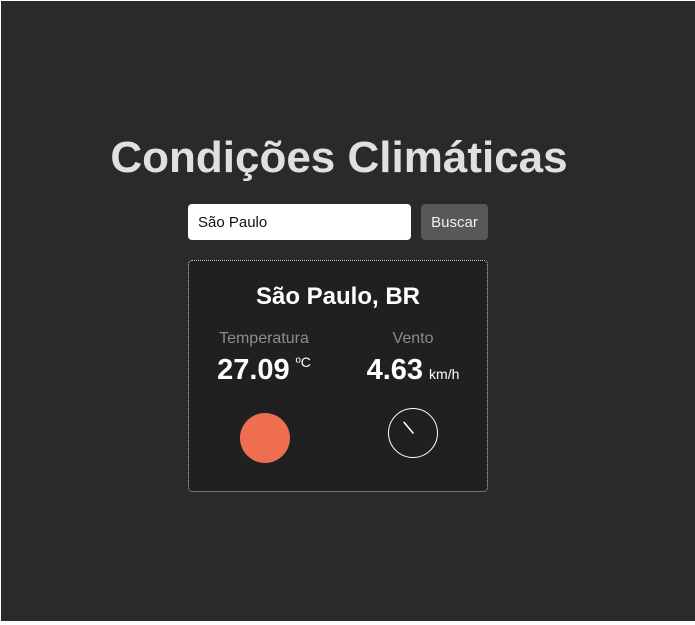 This screenshot has width=695, height=625. What do you see at coordinates (454, 222) in the screenshot?
I see `search-button: Buscar` at bounding box center [454, 222].